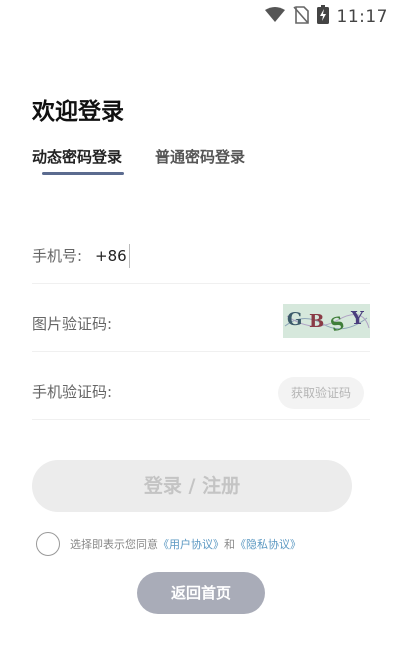  I want to click on captcha-image: G B S Y, so click(326, 321).